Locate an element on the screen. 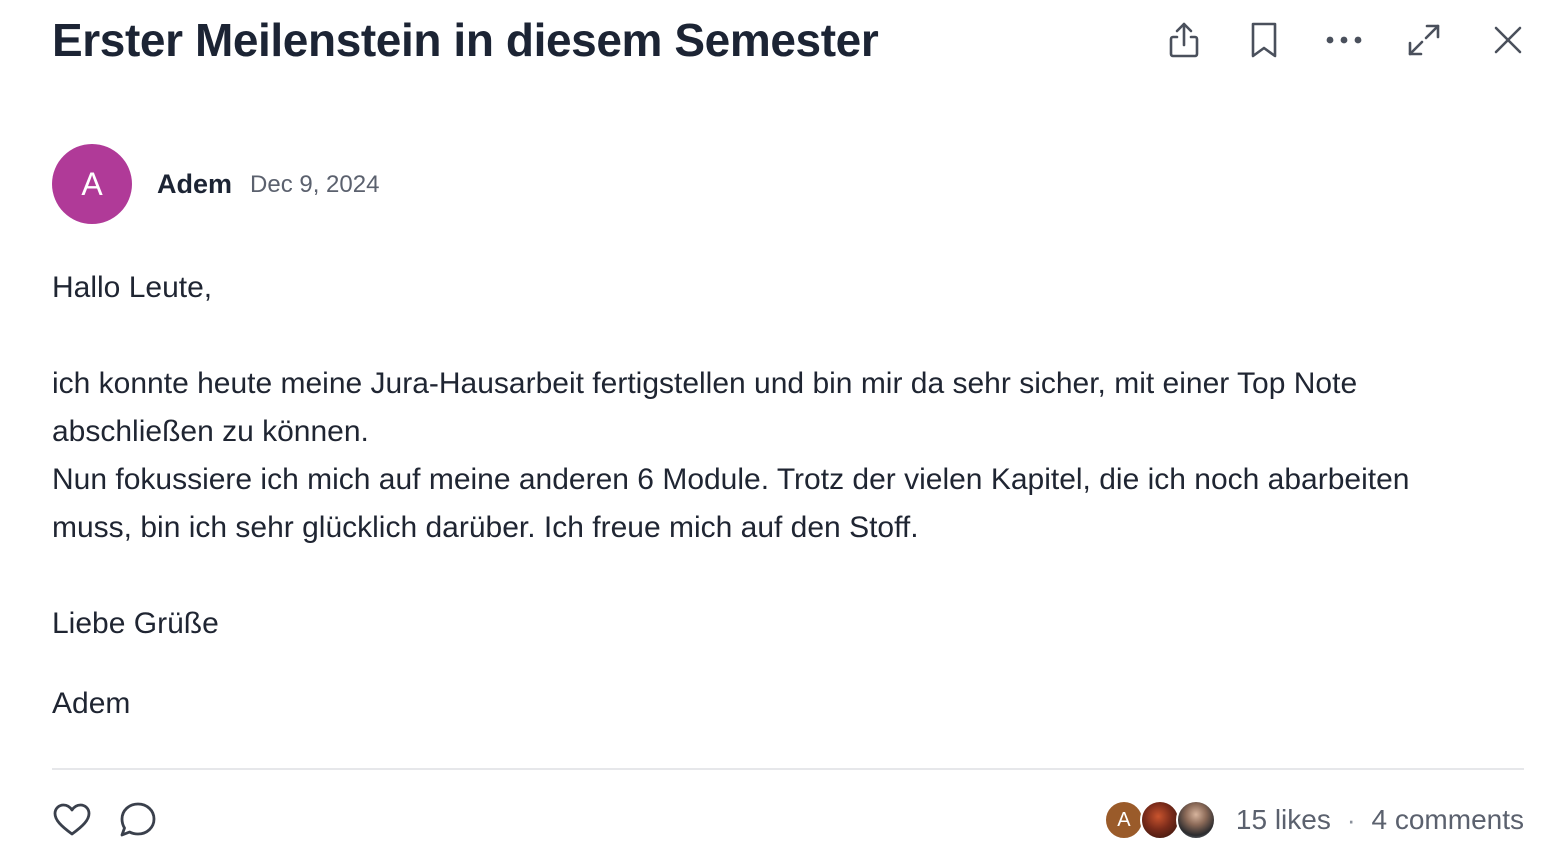  close-icon is located at coordinates (1508, 40).